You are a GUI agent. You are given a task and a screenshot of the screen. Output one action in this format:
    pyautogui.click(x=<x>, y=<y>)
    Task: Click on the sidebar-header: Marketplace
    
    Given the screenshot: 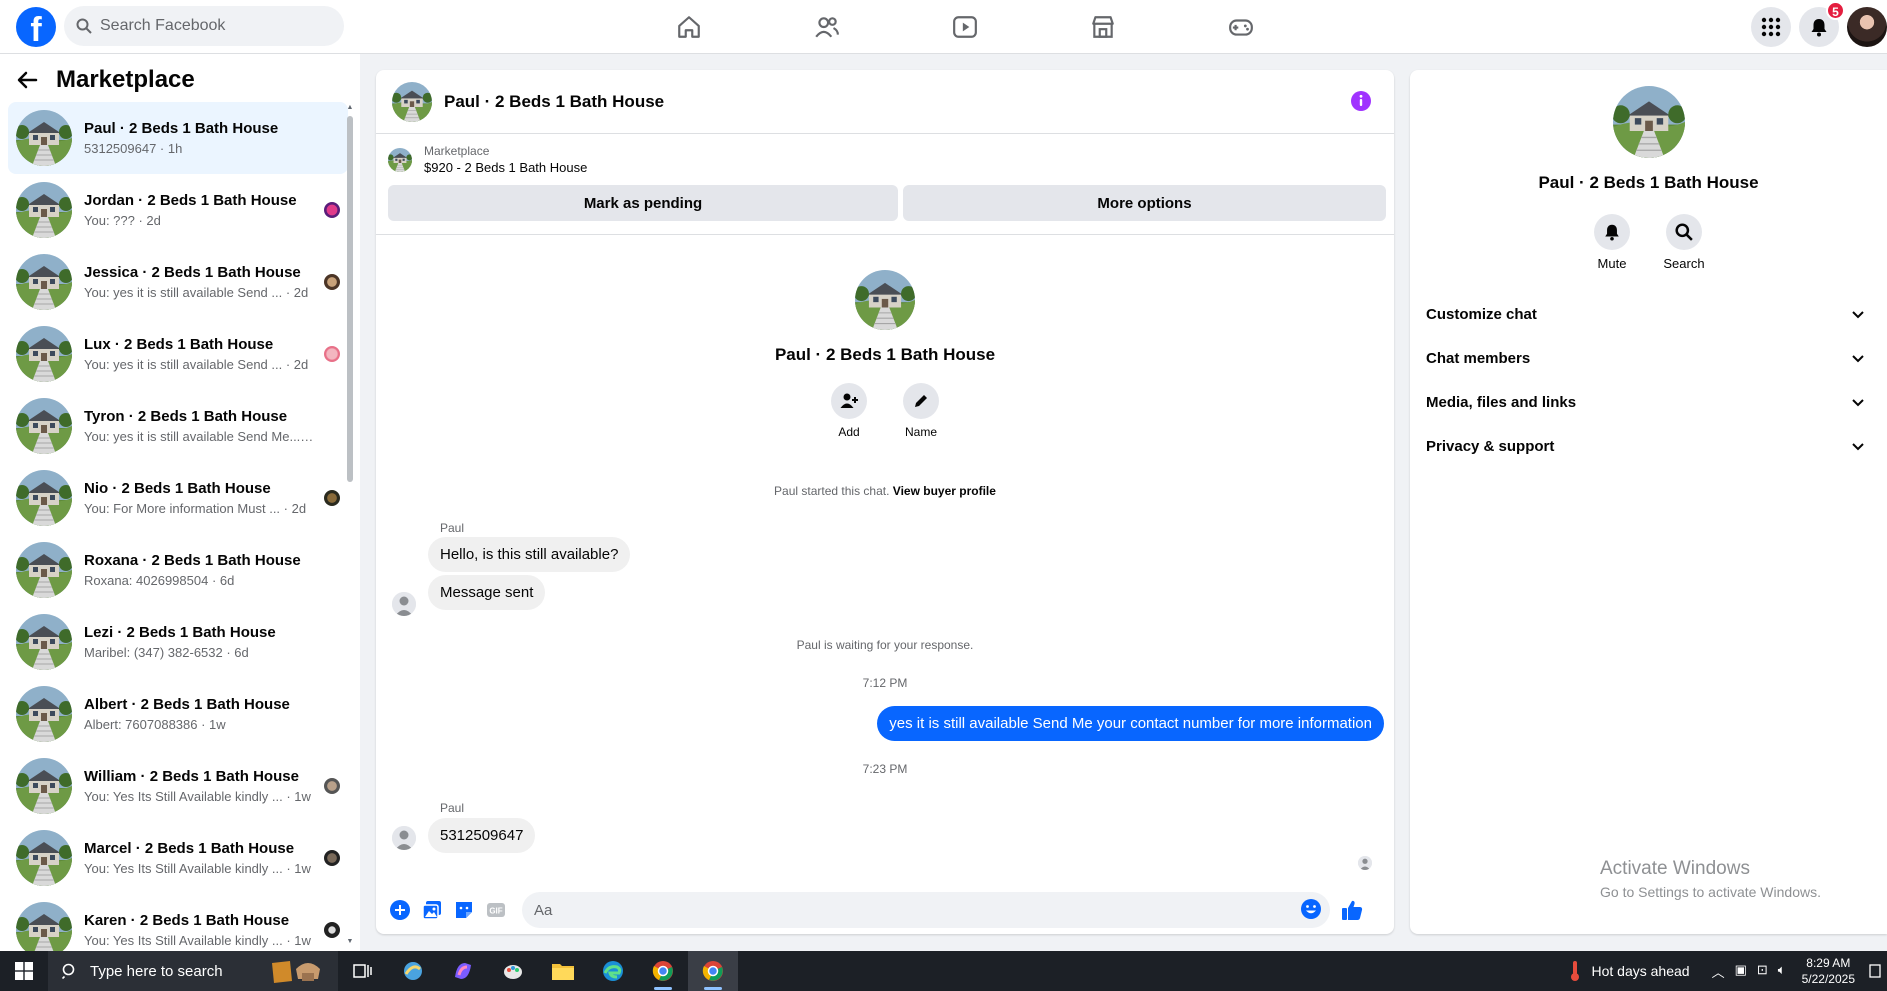 What is the action you would take?
    pyautogui.click(x=105, y=80)
    